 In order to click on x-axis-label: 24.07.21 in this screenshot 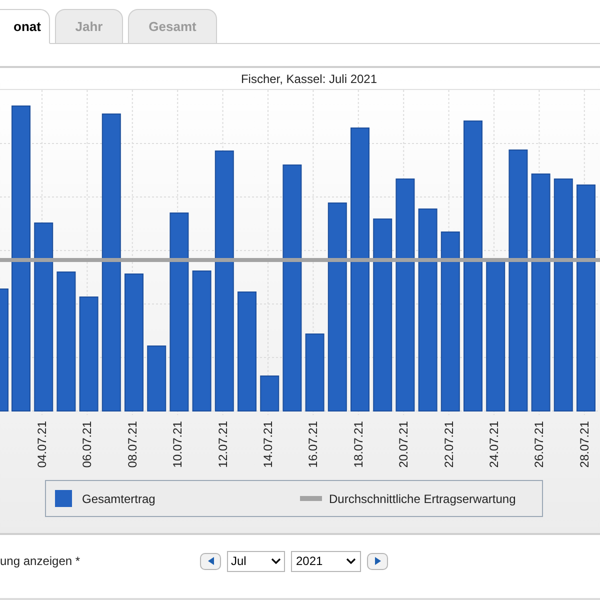, I will do `click(494, 444)`.